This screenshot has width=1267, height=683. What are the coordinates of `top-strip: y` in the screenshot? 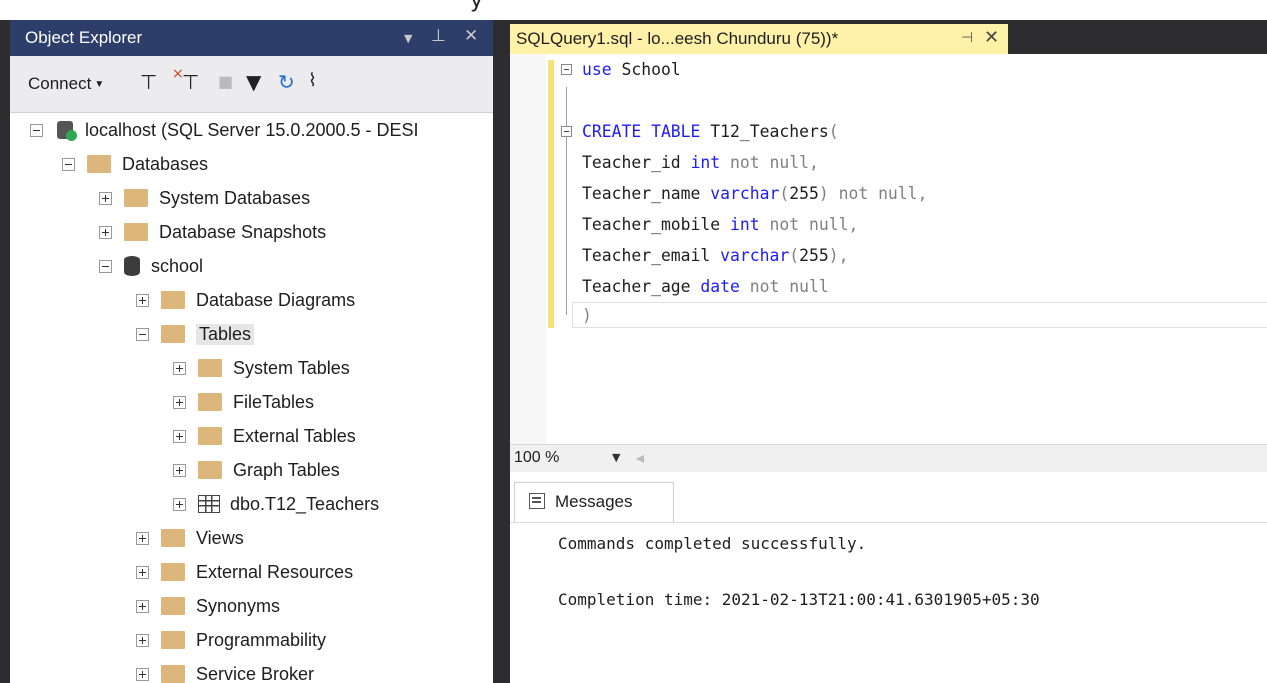 It's located at (633, 10).